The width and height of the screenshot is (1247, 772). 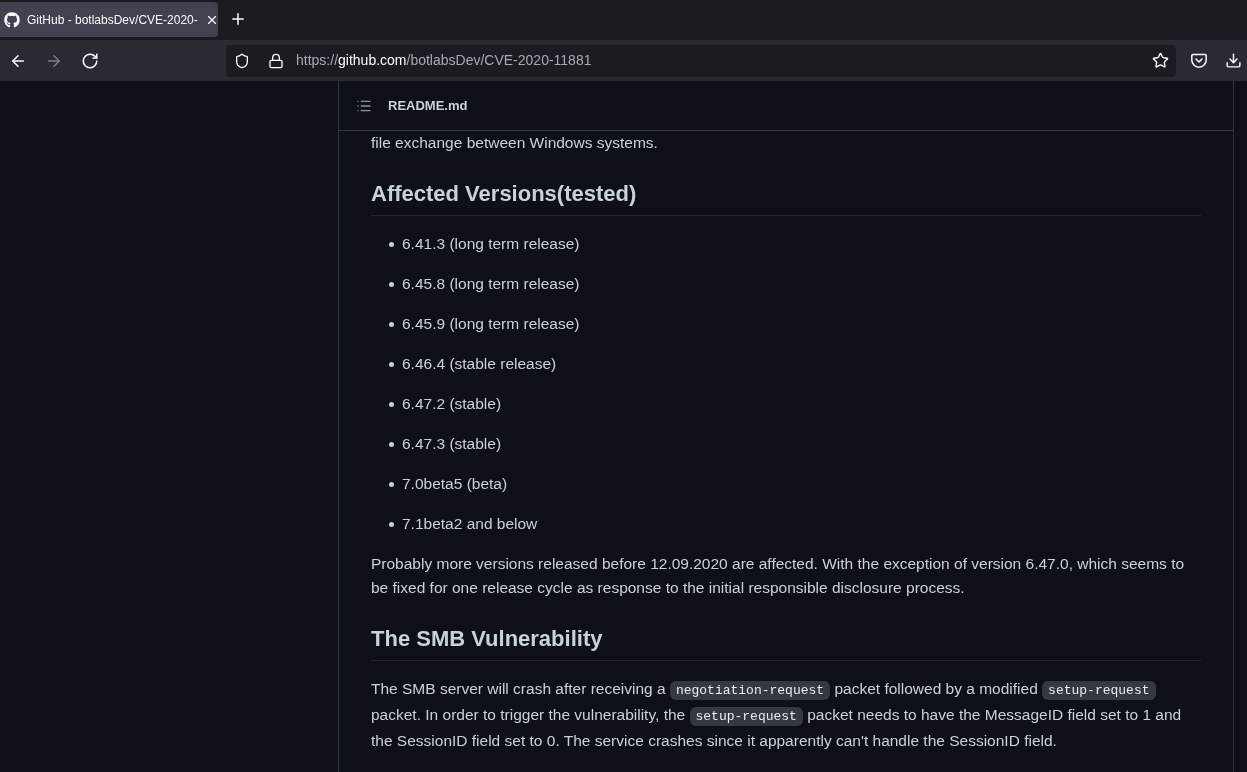 I want to click on list-item-text: 6.45.8 (long term release), so click(x=491, y=284).